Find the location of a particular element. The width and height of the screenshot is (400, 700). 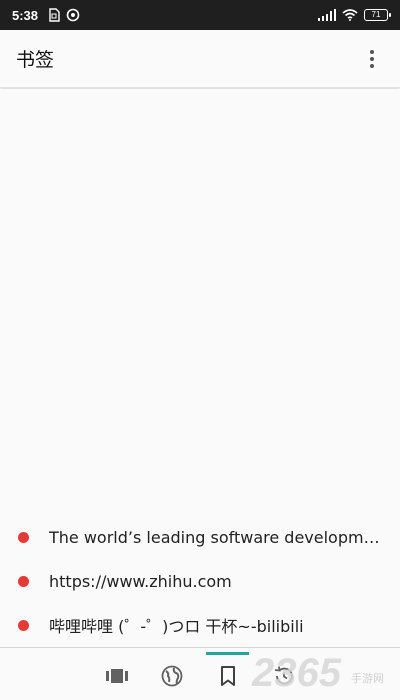

tabs-icon is located at coordinates (117, 676).